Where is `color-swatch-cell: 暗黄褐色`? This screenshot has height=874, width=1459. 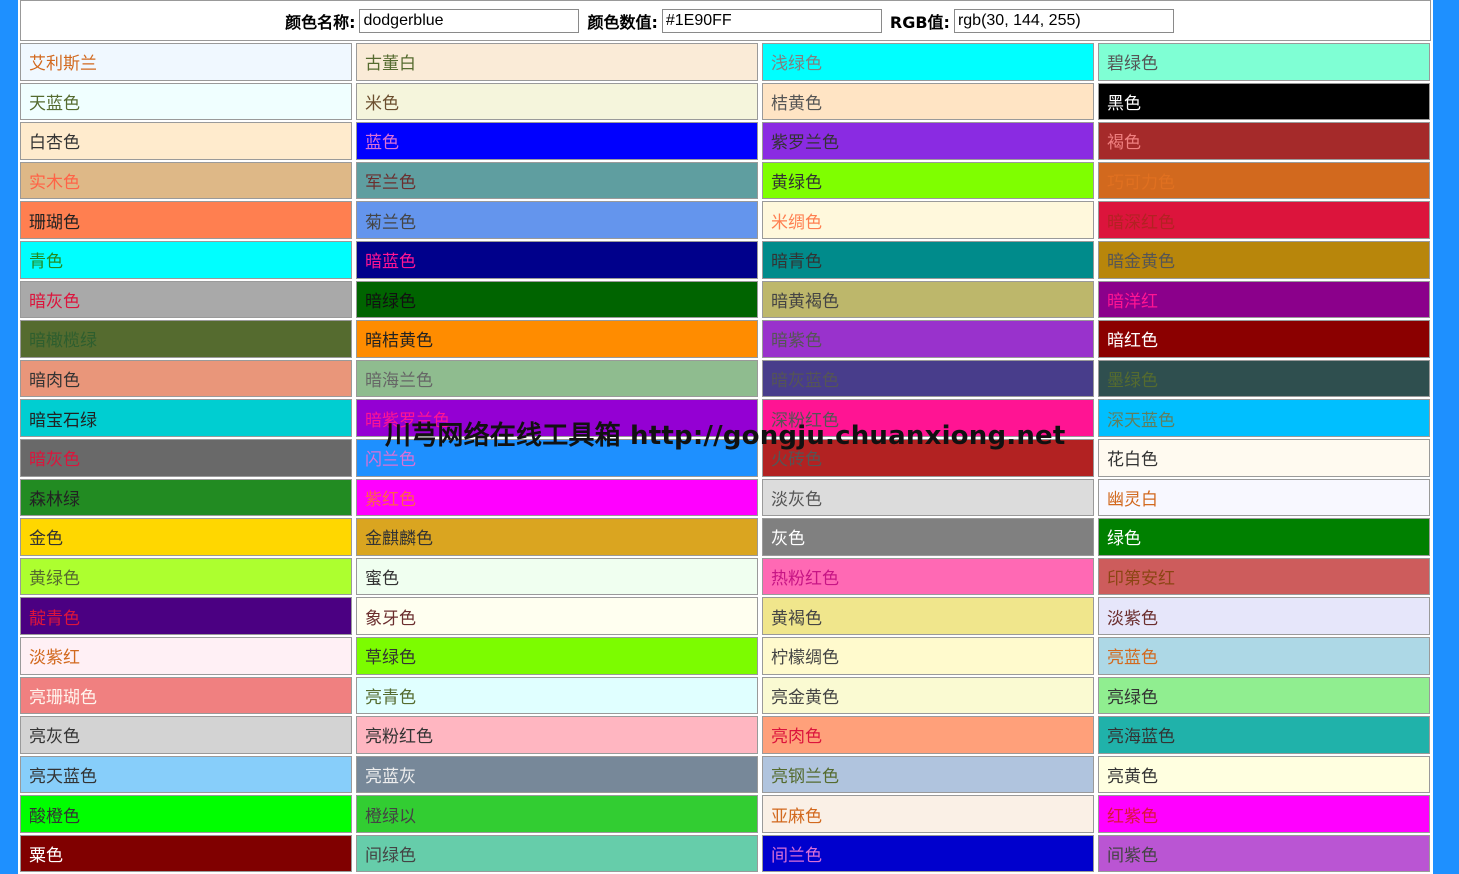 color-swatch-cell: 暗黄褐色 is located at coordinates (928, 299).